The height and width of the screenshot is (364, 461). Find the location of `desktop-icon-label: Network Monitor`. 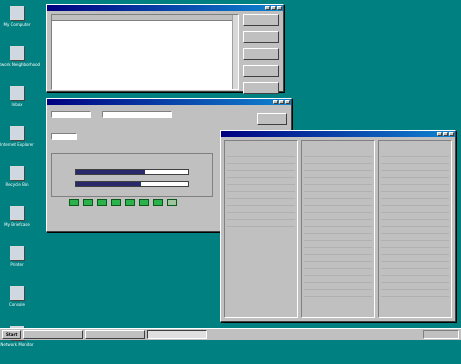

desktop-icon-label: Network Monitor is located at coordinates (17, 344).